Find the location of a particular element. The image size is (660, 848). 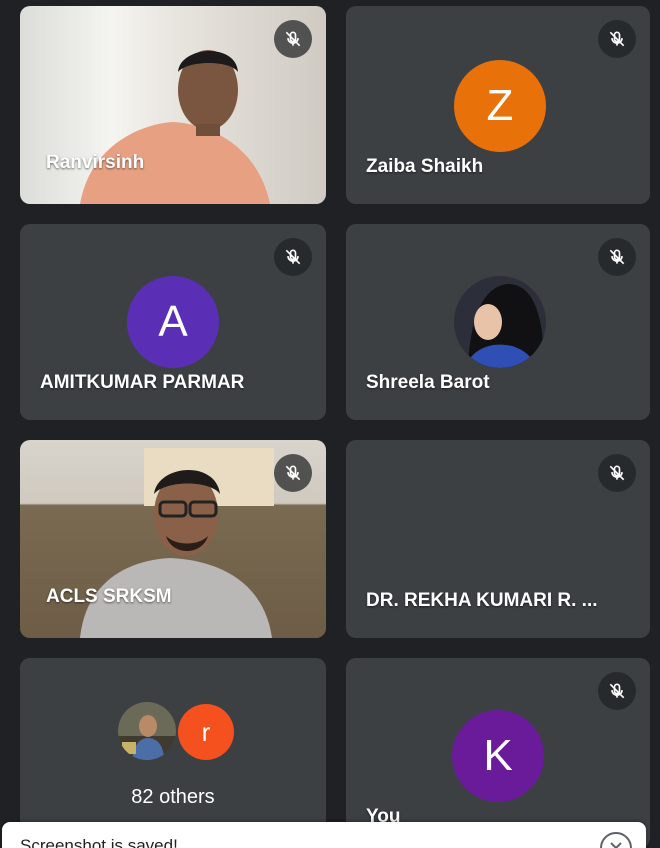

avatar: K is located at coordinates (498, 756).